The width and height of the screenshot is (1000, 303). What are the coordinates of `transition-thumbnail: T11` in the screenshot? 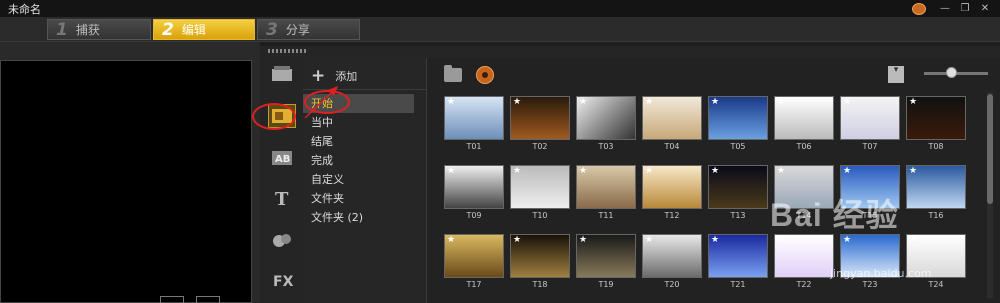 It's located at (606, 192).